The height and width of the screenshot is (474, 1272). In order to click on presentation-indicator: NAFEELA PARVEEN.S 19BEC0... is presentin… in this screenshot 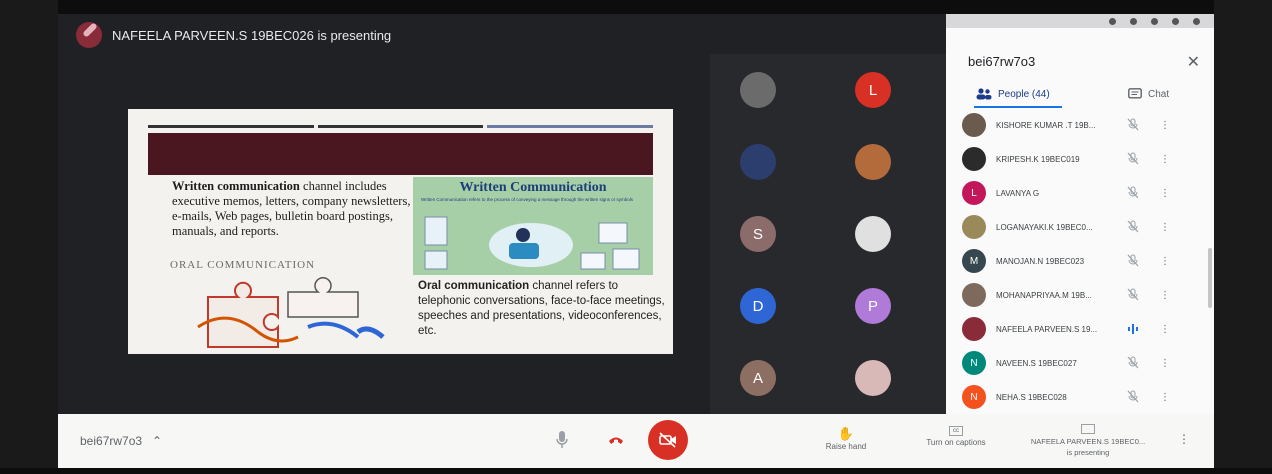, I will do `click(1088, 441)`.